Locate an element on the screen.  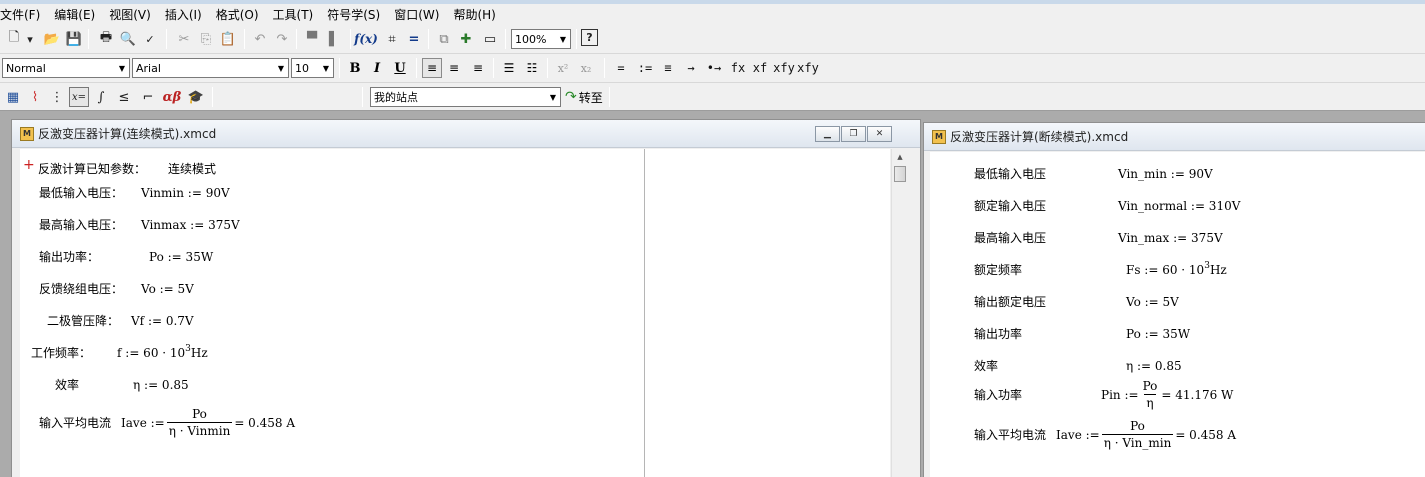
pin-row: 输入功率 Pin := Po η = 41.176 W is located at coordinates (1103, 394).